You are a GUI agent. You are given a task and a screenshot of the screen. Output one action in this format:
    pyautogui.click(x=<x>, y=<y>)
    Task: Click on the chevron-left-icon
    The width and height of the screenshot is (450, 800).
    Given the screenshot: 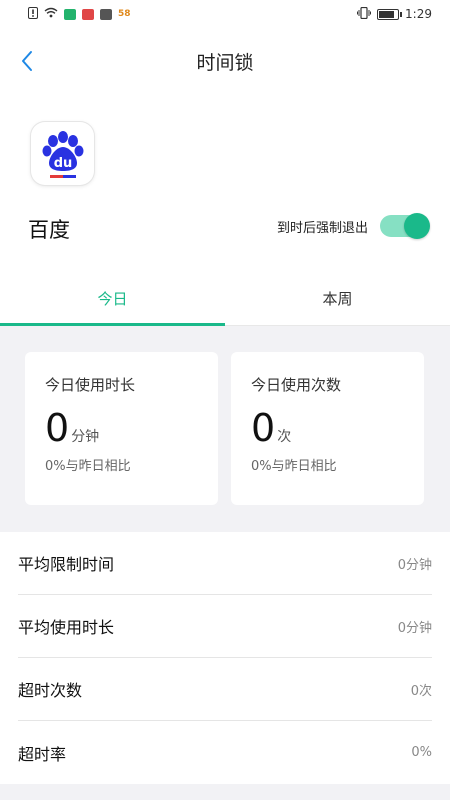 What is the action you would take?
    pyautogui.click(x=27, y=61)
    